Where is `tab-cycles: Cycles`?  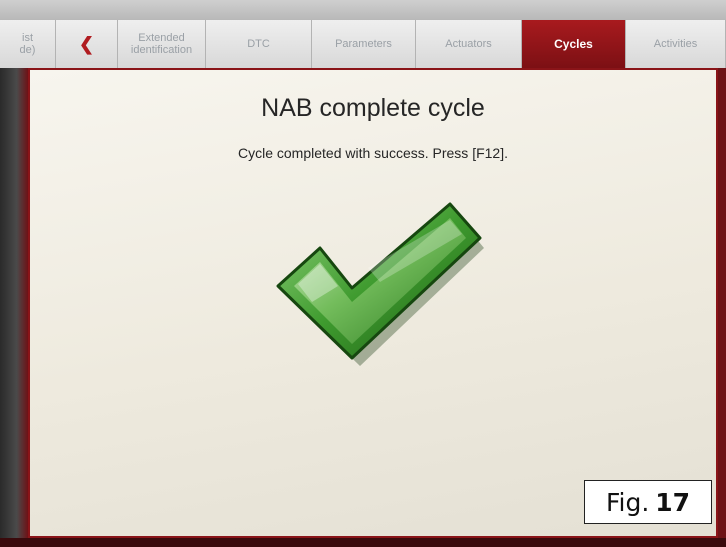 tab-cycles: Cycles is located at coordinates (574, 44).